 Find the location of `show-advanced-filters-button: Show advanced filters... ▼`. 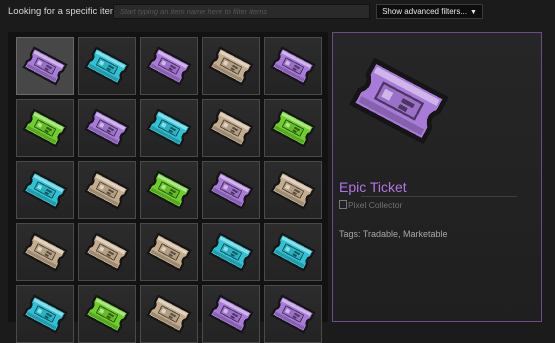

show-advanced-filters-button: Show advanced filters... ▼ is located at coordinates (429, 11).